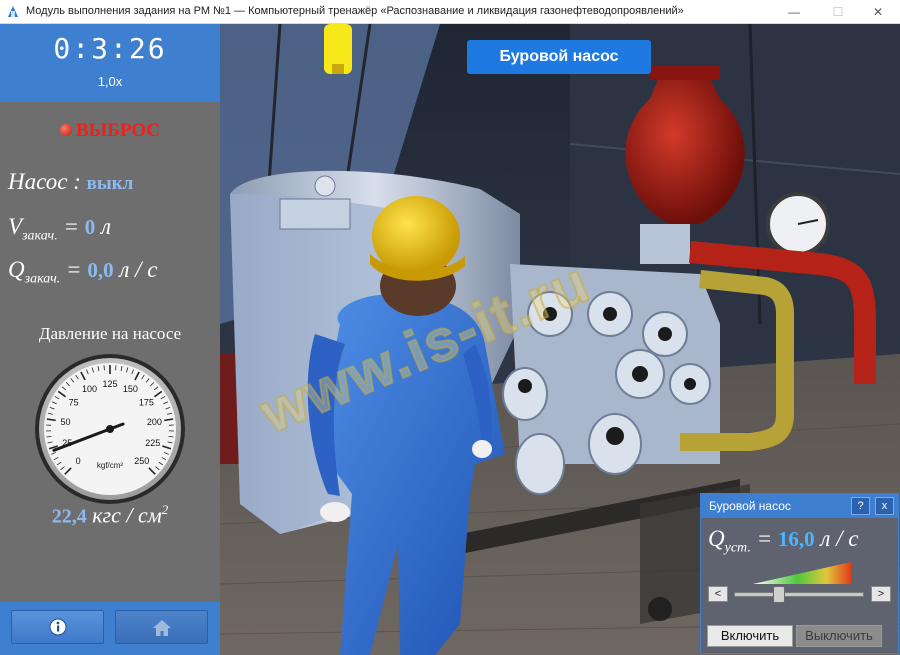 The height and width of the screenshot is (655, 900). What do you see at coordinates (110, 465) in the screenshot?
I see `gauge-unit: kgf/cm²` at bounding box center [110, 465].